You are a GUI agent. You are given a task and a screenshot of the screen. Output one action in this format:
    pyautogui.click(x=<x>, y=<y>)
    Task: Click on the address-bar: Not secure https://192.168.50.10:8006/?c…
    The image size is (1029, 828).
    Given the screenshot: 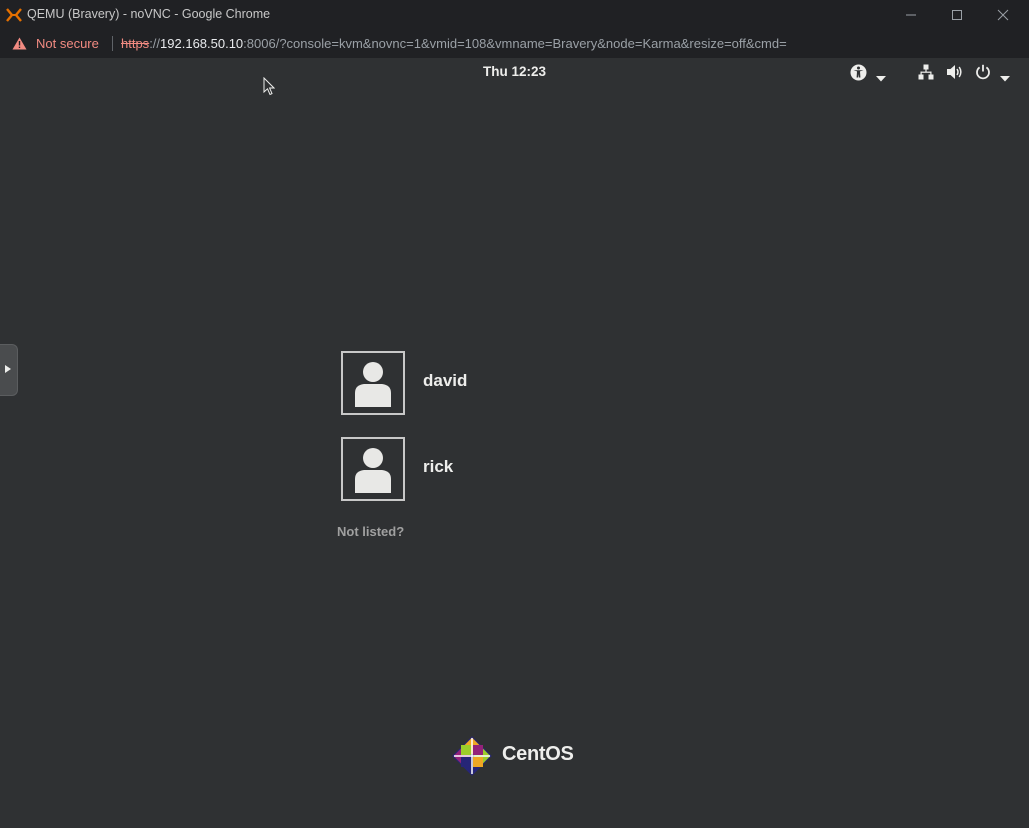 What is the action you would take?
    pyautogui.click(x=514, y=44)
    